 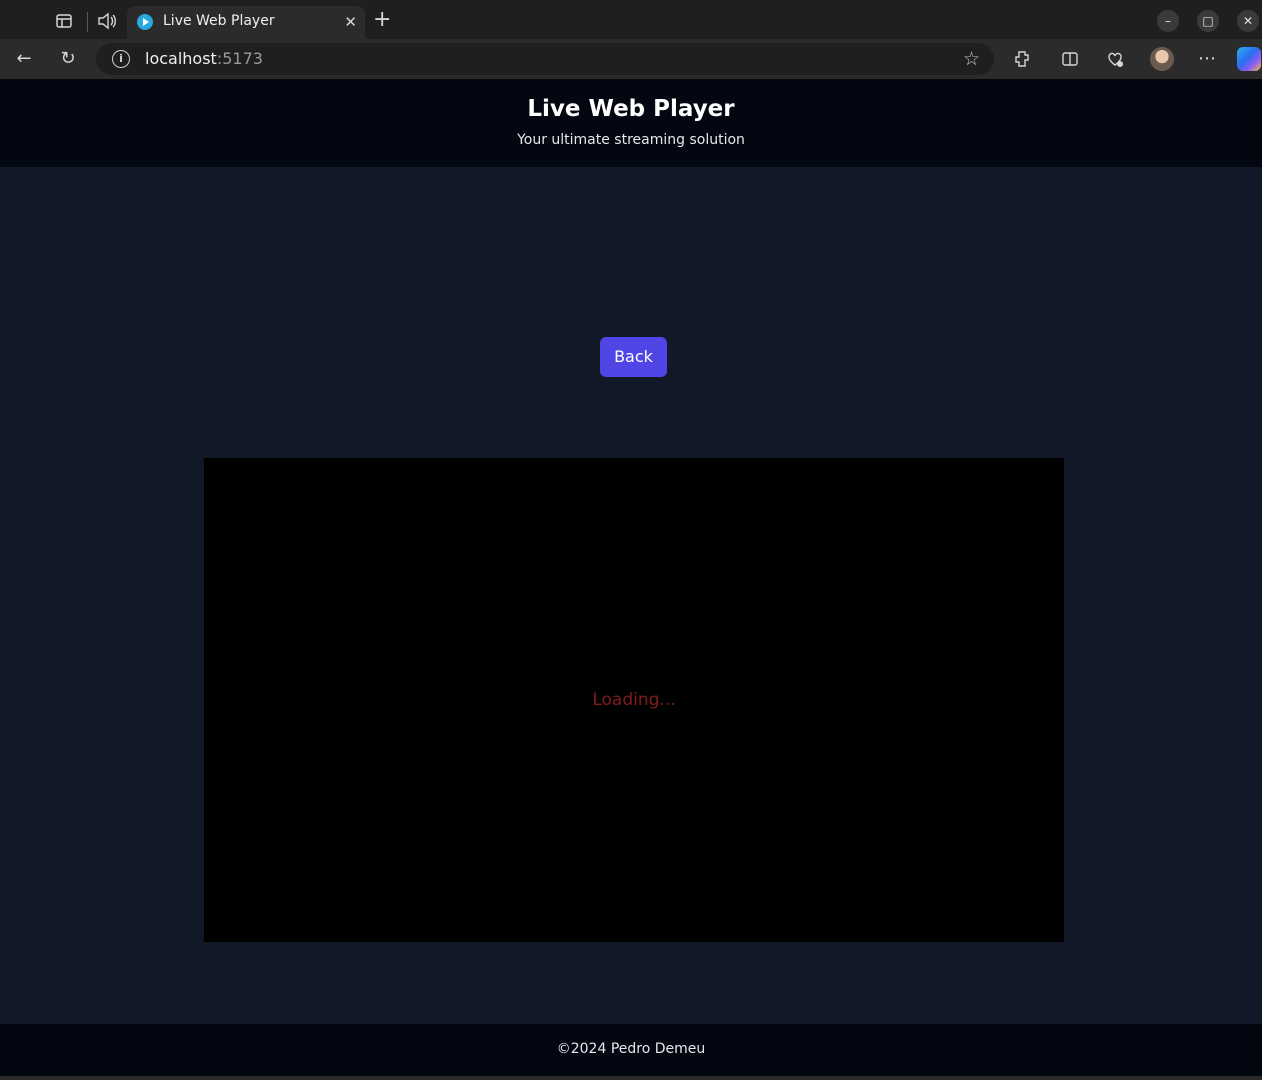 I want to click on tab-live-web-player: Live Web Player ✕, so click(x=246, y=22).